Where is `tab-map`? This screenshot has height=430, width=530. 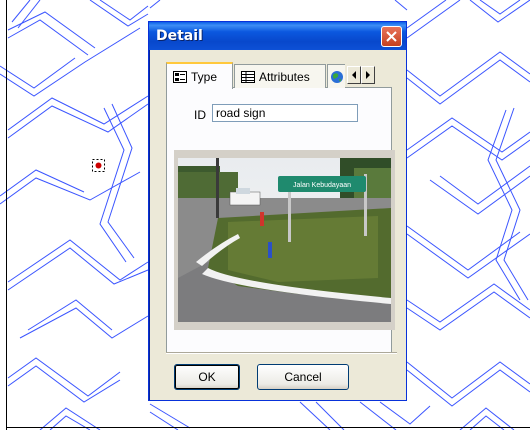 tab-map is located at coordinates (336, 76).